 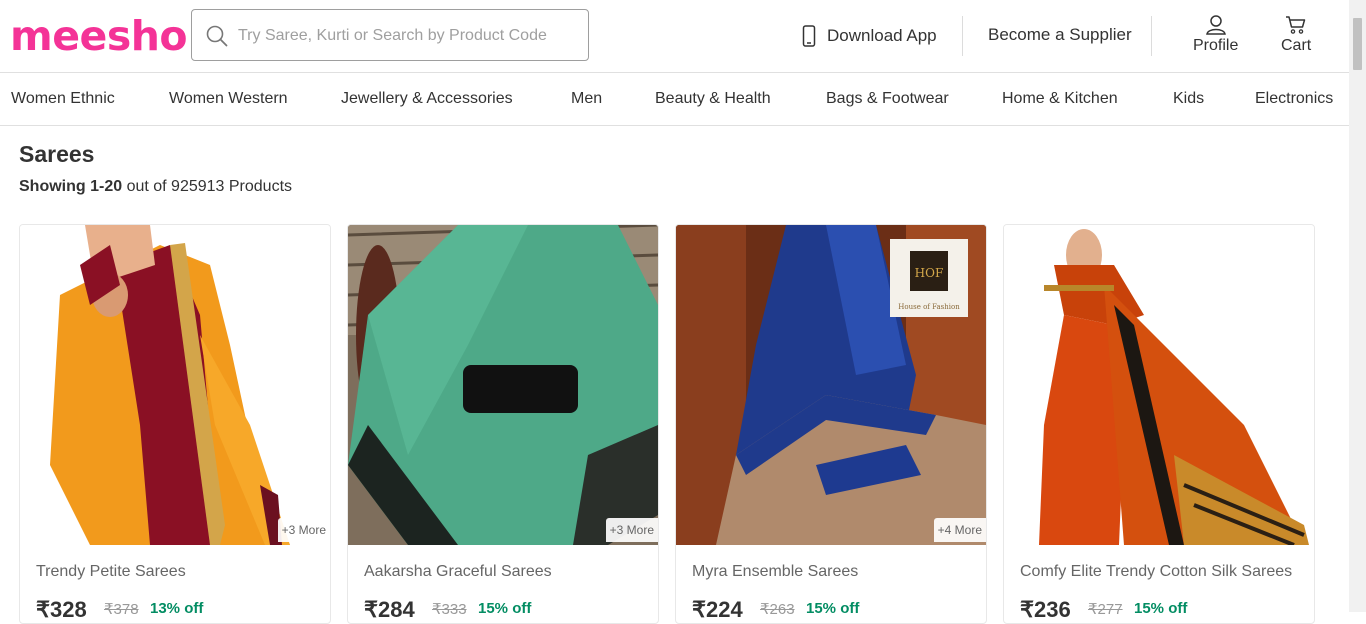 I want to click on category-women-western: Women Western, so click(x=228, y=99).